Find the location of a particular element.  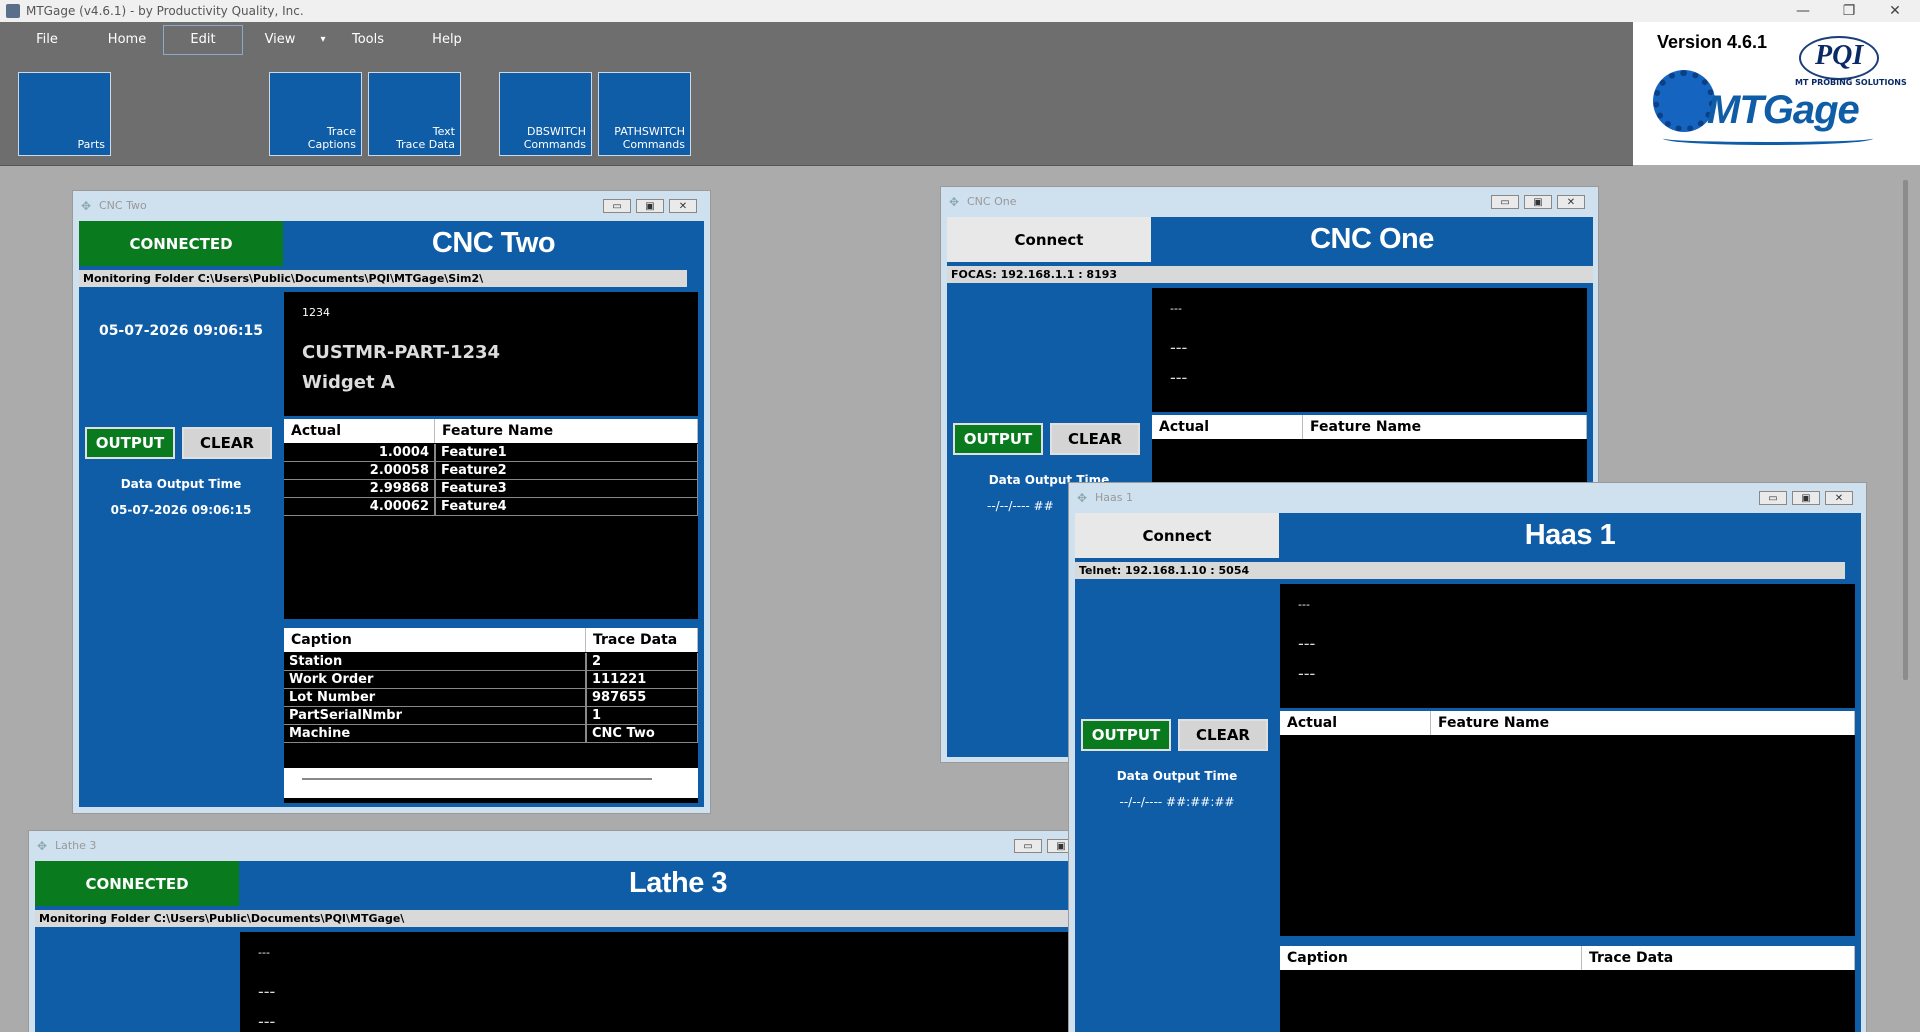

dbswitch-commands-button: DBSWITCH Commands is located at coordinates (545, 114).